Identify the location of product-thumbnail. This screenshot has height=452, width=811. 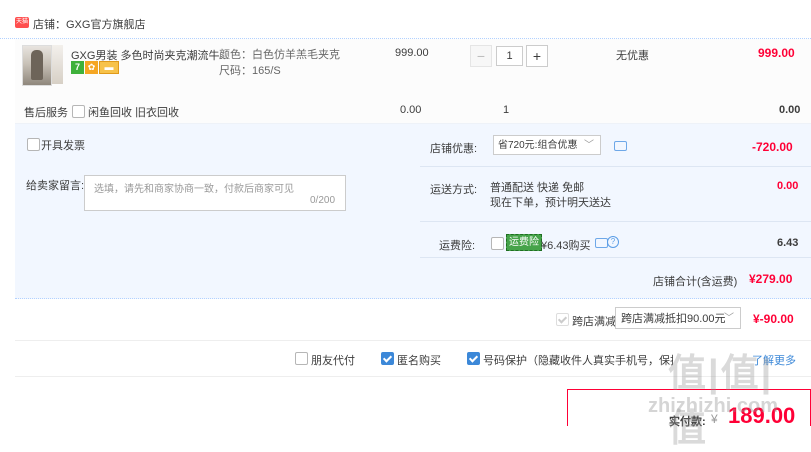
(37, 65).